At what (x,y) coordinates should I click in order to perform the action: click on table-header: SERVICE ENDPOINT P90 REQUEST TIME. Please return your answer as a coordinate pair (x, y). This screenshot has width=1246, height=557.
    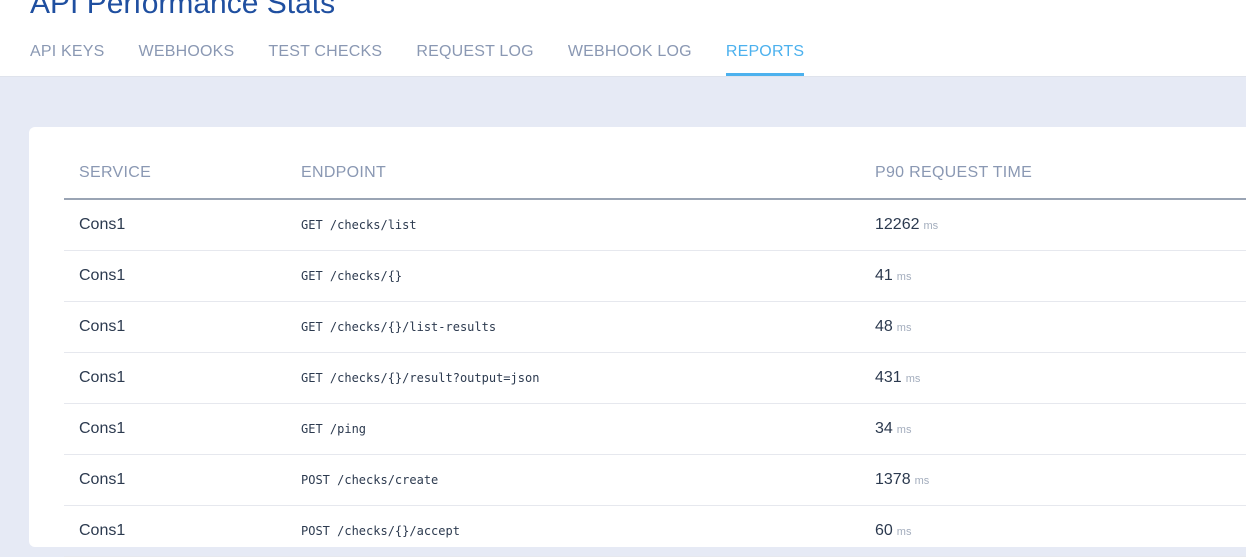
    Looking at the image, I should click on (655, 175).